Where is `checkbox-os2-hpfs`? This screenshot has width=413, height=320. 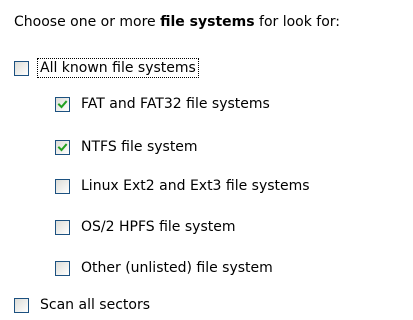
checkbox-os2-hpfs is located at coordinates (62, 227).